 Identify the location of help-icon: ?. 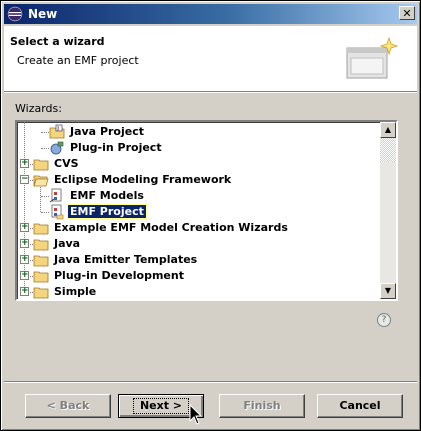
(384, 320).